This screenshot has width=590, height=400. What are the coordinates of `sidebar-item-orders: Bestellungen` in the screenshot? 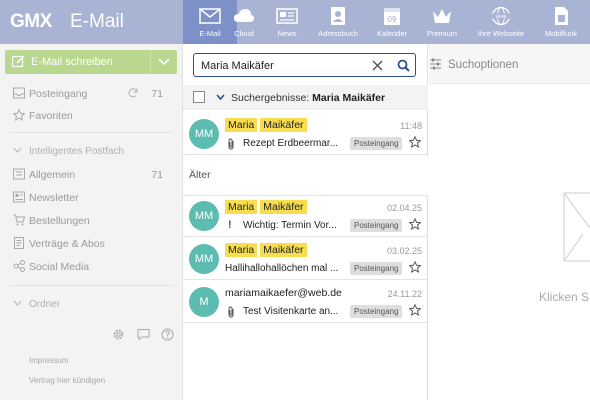 It's located at (91, 221).